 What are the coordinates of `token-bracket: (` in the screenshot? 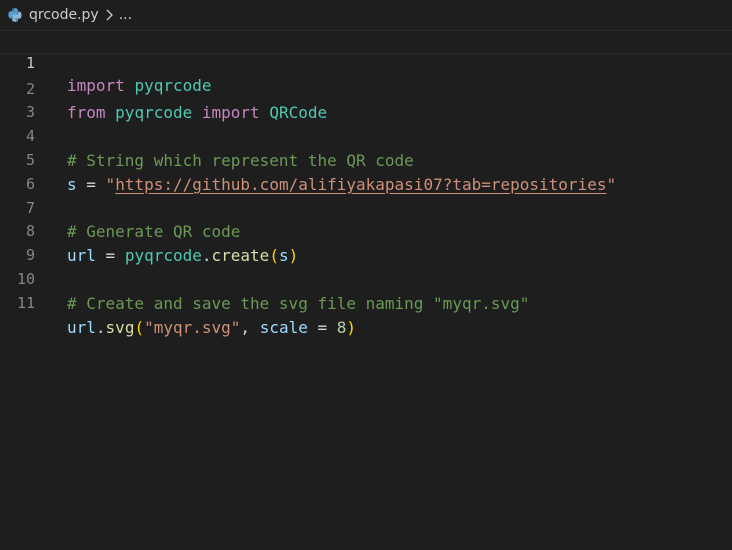 It's located at (139, 327).